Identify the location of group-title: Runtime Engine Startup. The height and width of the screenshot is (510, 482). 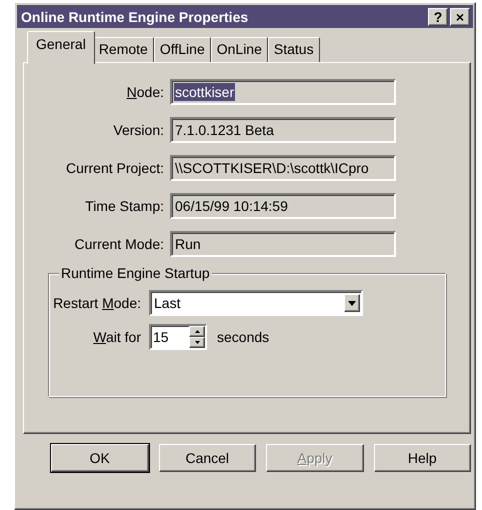
(135, 273).